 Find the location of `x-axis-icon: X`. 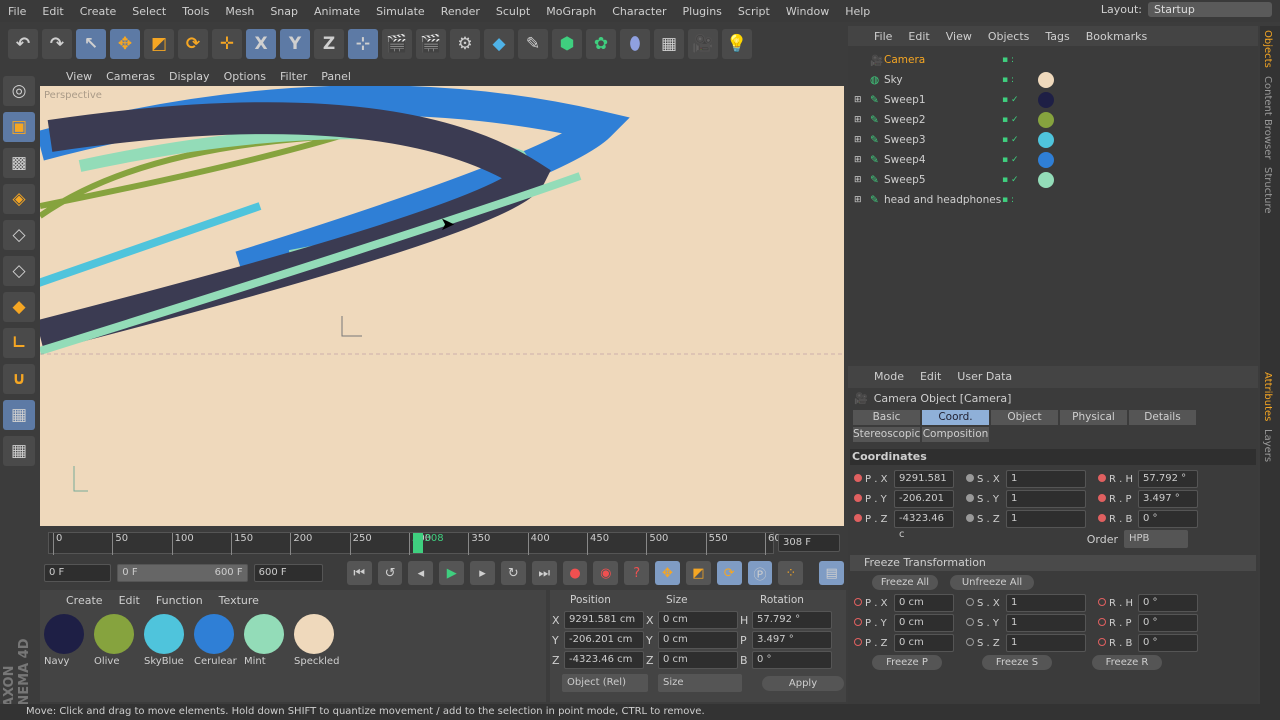

x-axis-icon: X is located at coordinates (261, 44).